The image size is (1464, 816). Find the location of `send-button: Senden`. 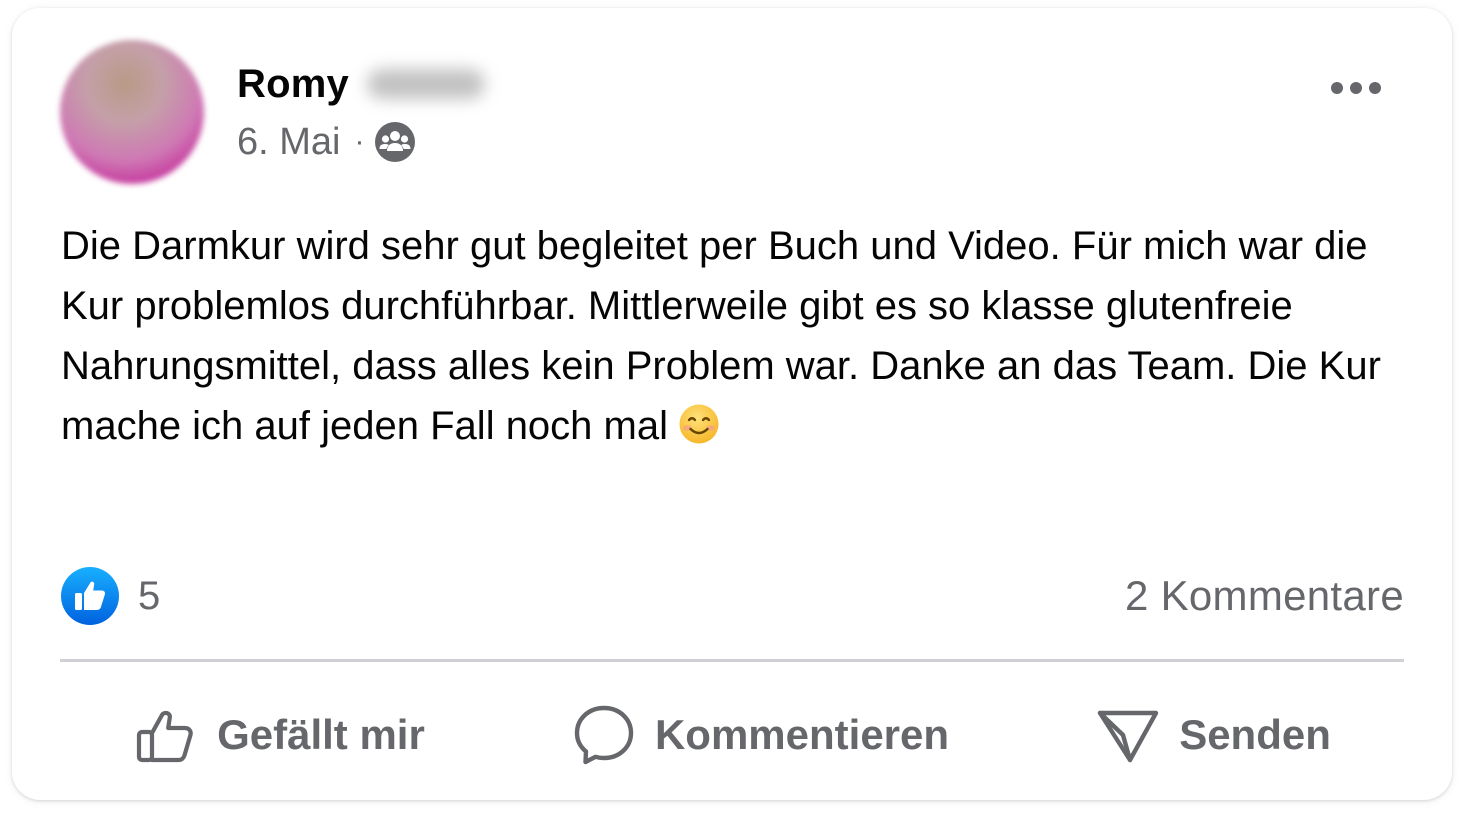

send-button: Senden is located at coordinates (1213, 735).